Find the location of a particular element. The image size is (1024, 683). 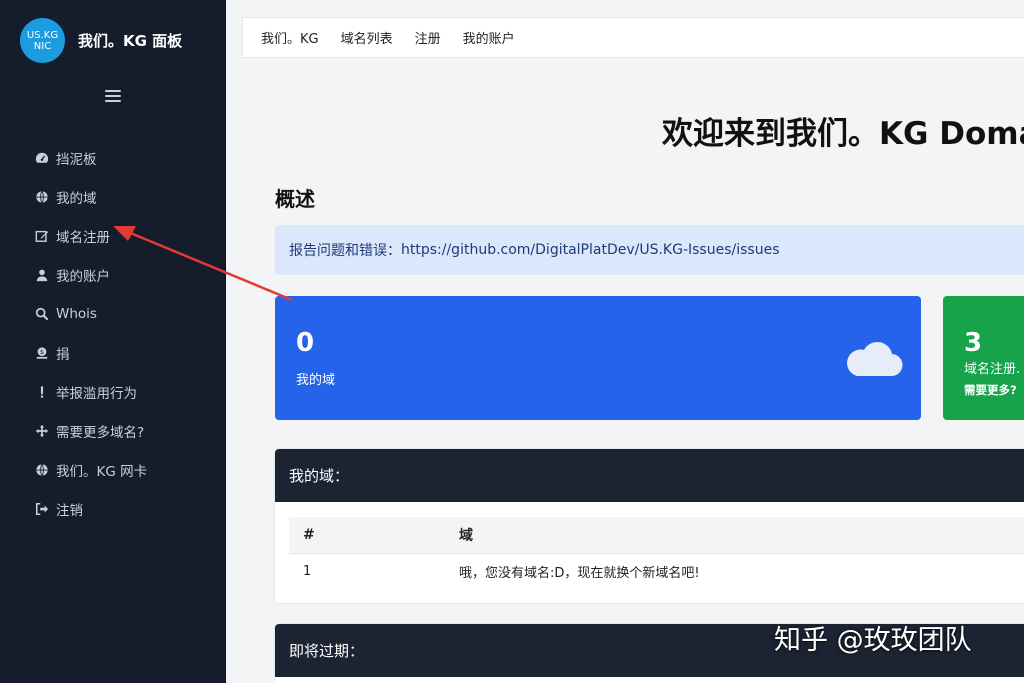

table-header-row: # 域 is located at coordinates (656, 535).